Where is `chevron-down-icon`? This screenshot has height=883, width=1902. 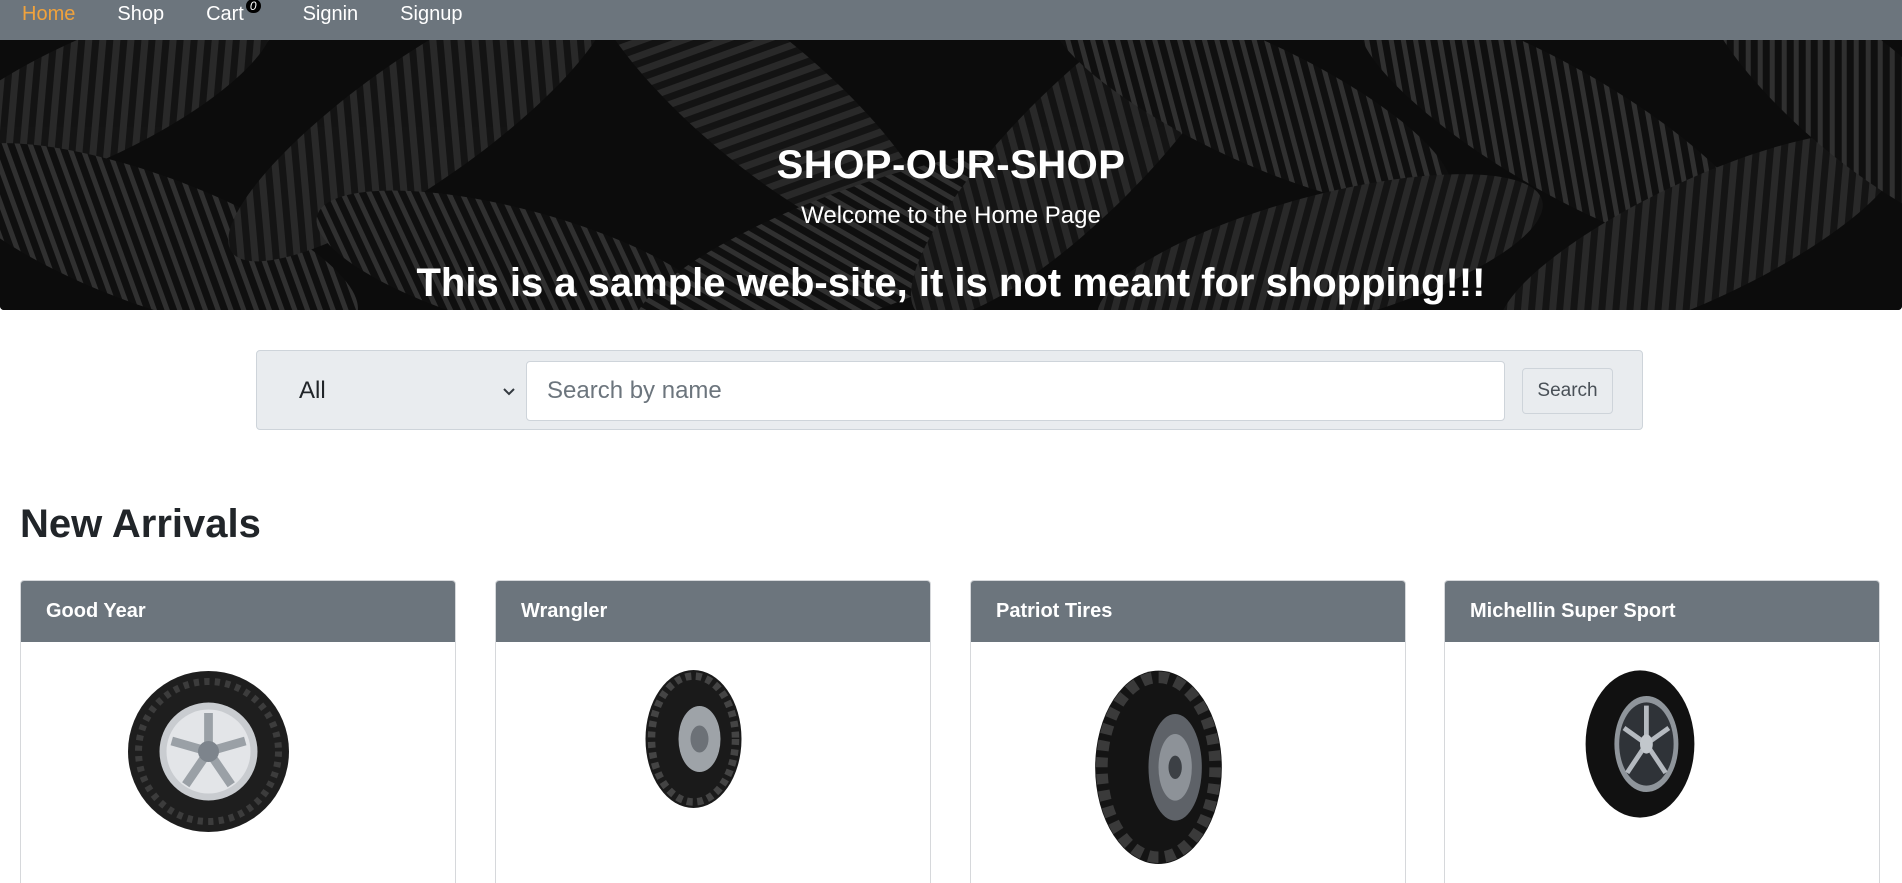
chevron-down-icon is located at coordinates (509, 392).